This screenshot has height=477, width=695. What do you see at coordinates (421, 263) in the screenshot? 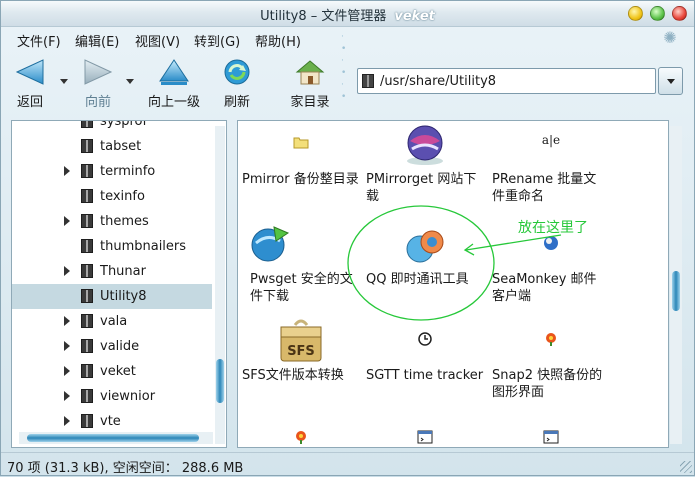
I see `annotation-circle` at bounding box center [421, 263].